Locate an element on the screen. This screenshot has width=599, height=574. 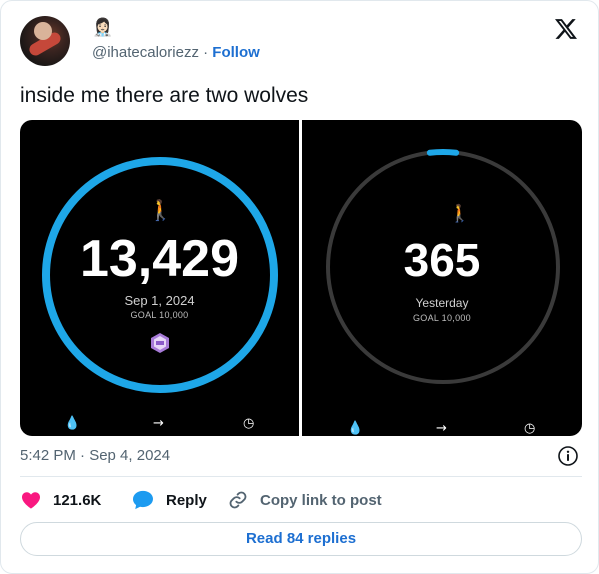
achievement-badge-icon is located at coordinates (160, 343).